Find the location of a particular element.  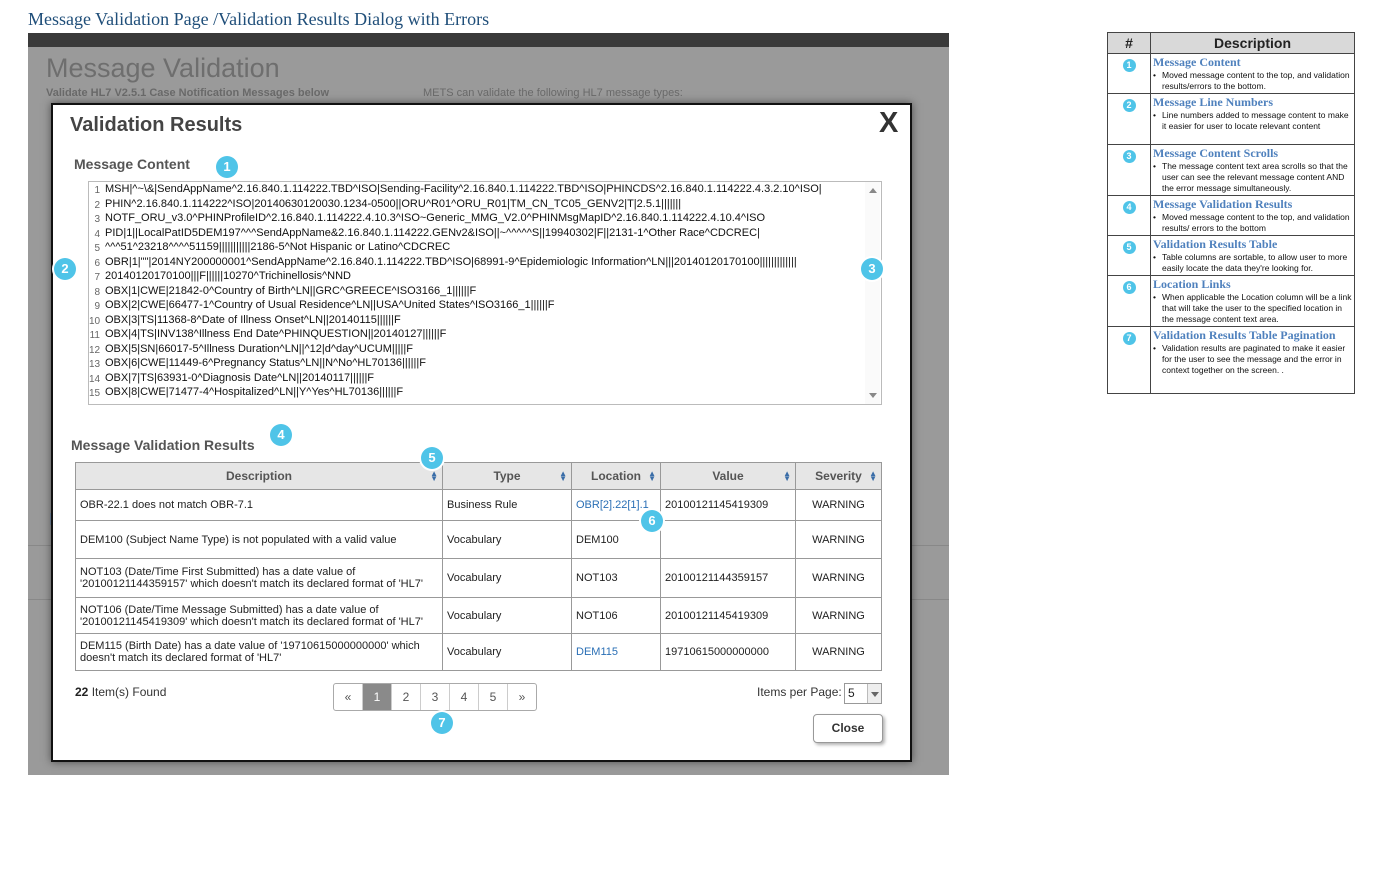

location-text: NOT106 is located at coordinates (597, 615).